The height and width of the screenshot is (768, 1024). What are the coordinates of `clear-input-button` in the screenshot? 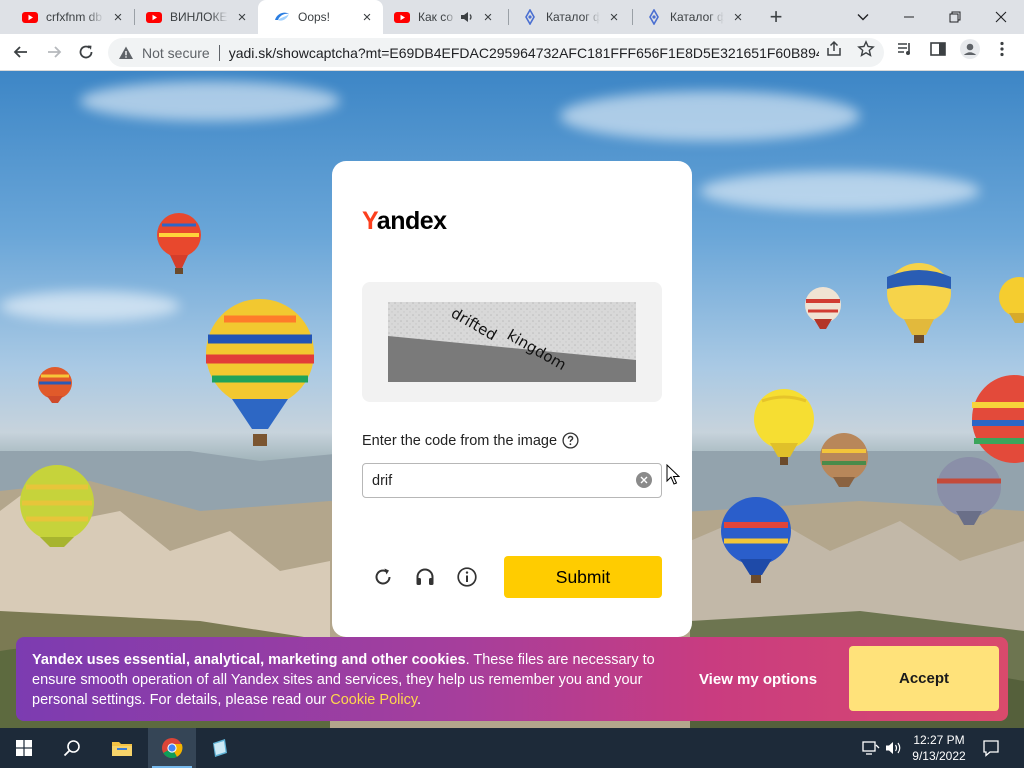 It's located at (644, 480).